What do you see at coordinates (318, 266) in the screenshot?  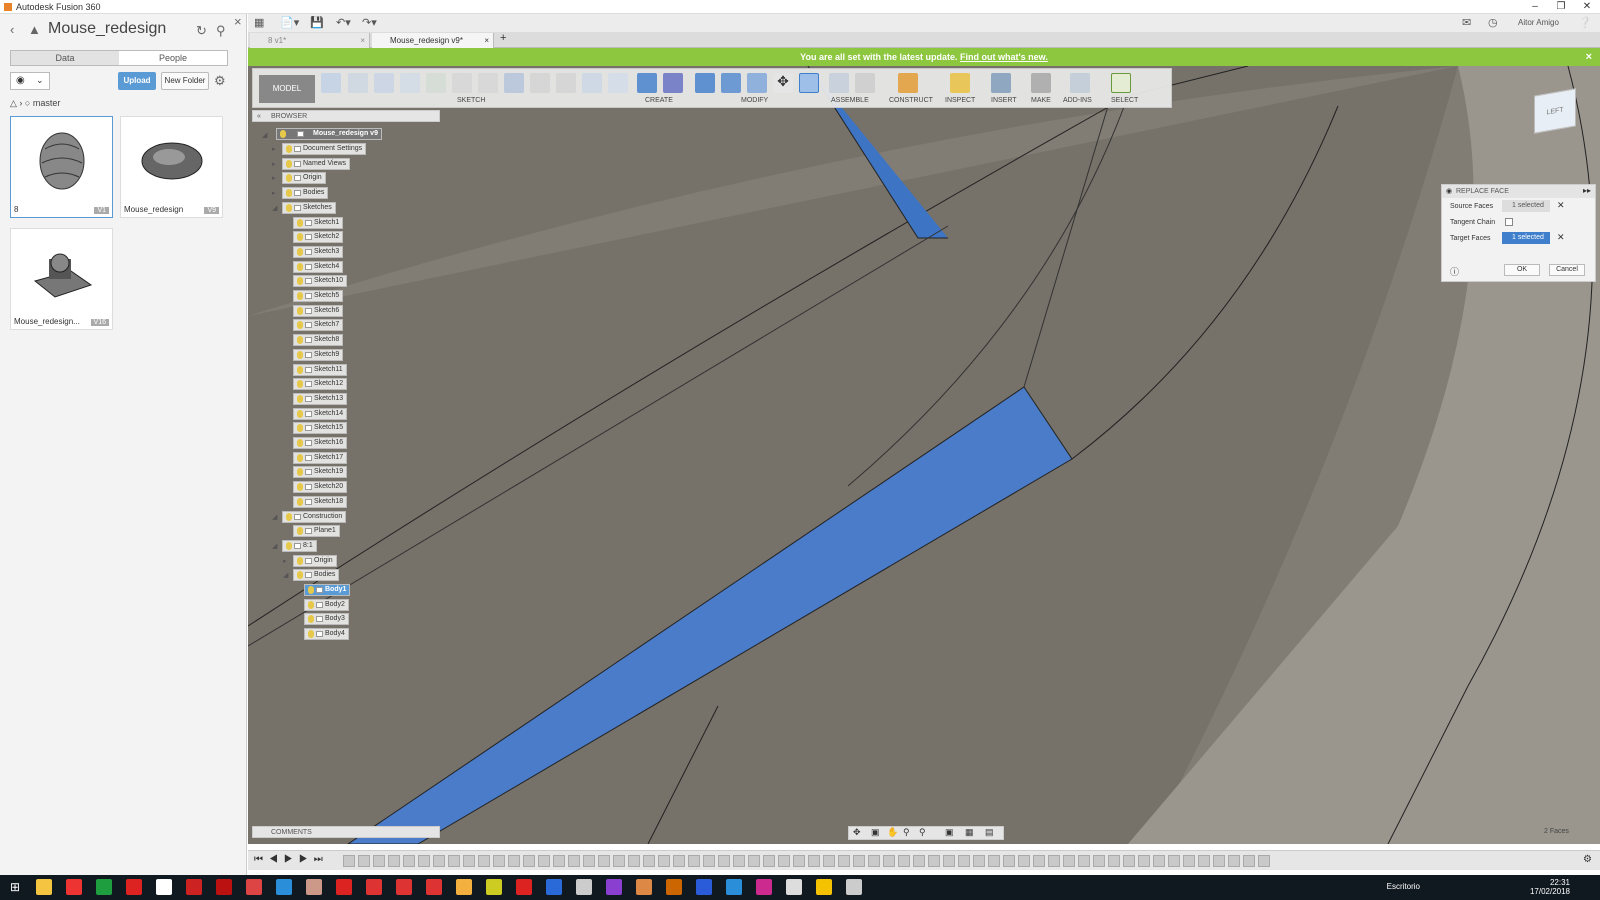 I see `browser-node: Sketch4` at bounding box center [318, 266].